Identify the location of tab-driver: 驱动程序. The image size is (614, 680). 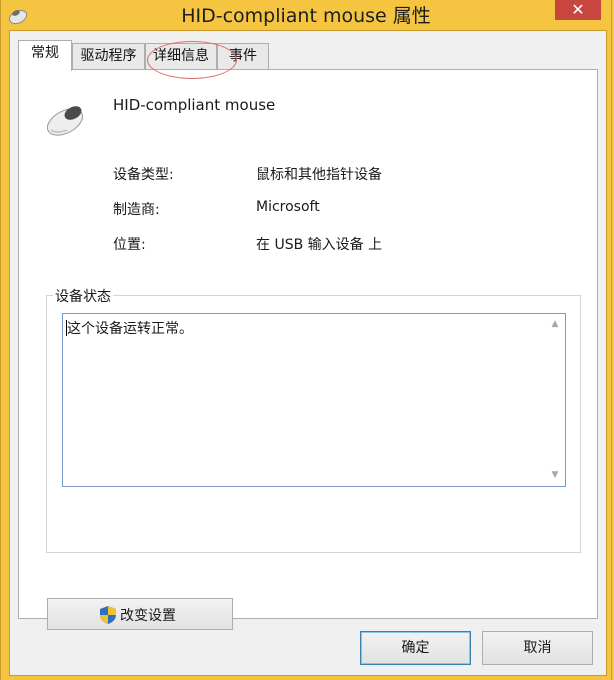
(108, 56).